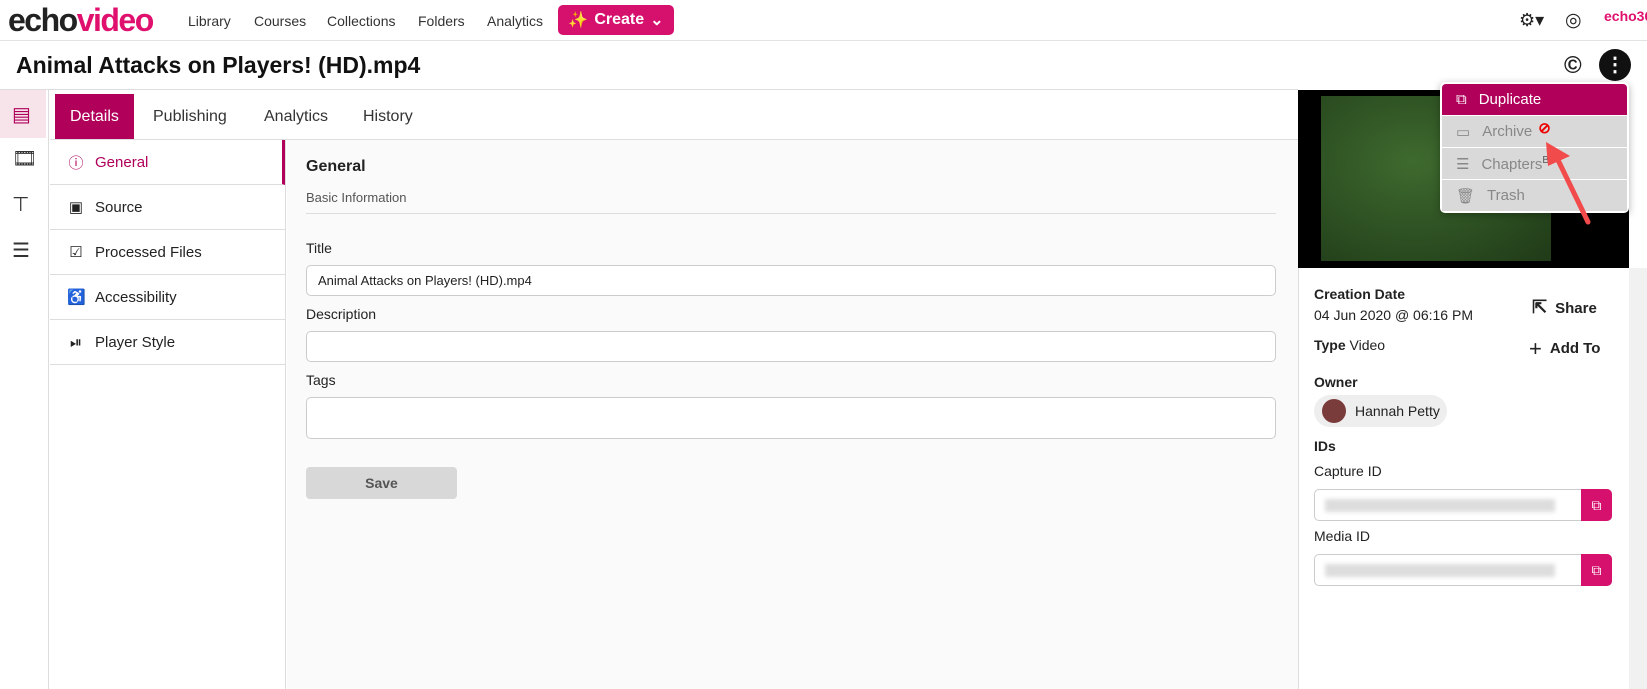  Describe the element at coordinates (1510, 99) in the screenshot. I see `menu-label: Duplicate` at that location.